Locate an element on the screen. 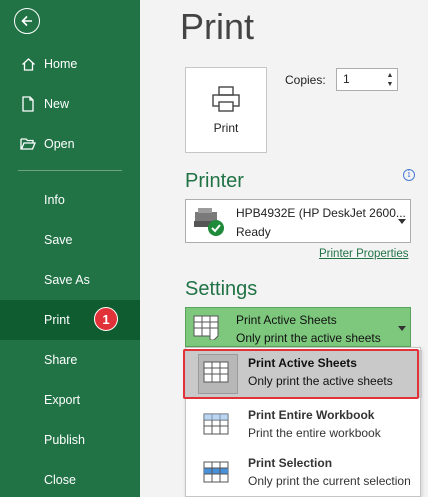 The height and width of the screenshot is (497, 428). nav-label: Save As is located at coordinates (67, 280).